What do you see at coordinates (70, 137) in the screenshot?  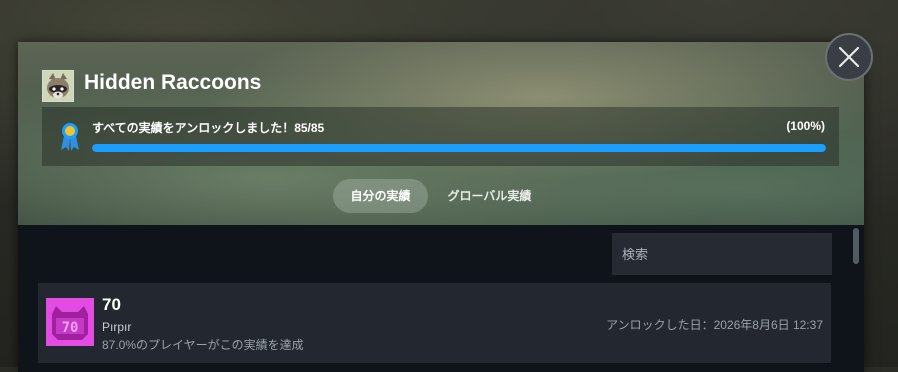 I see `ribbon-medal-icon` at bounding box center [70, 137].